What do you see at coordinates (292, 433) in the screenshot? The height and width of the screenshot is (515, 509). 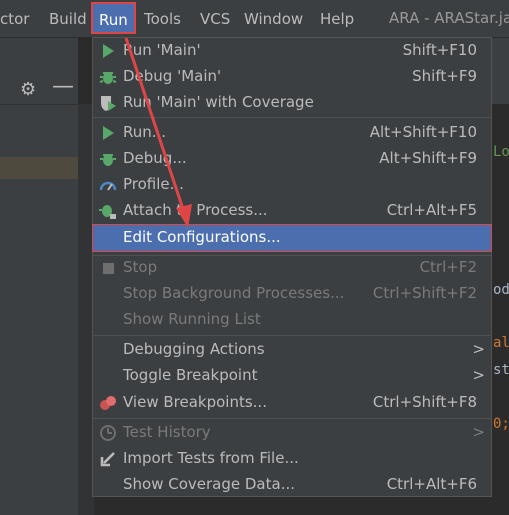 I see `menu-item-test-history: Test History >` at bounding box center [292, 433].